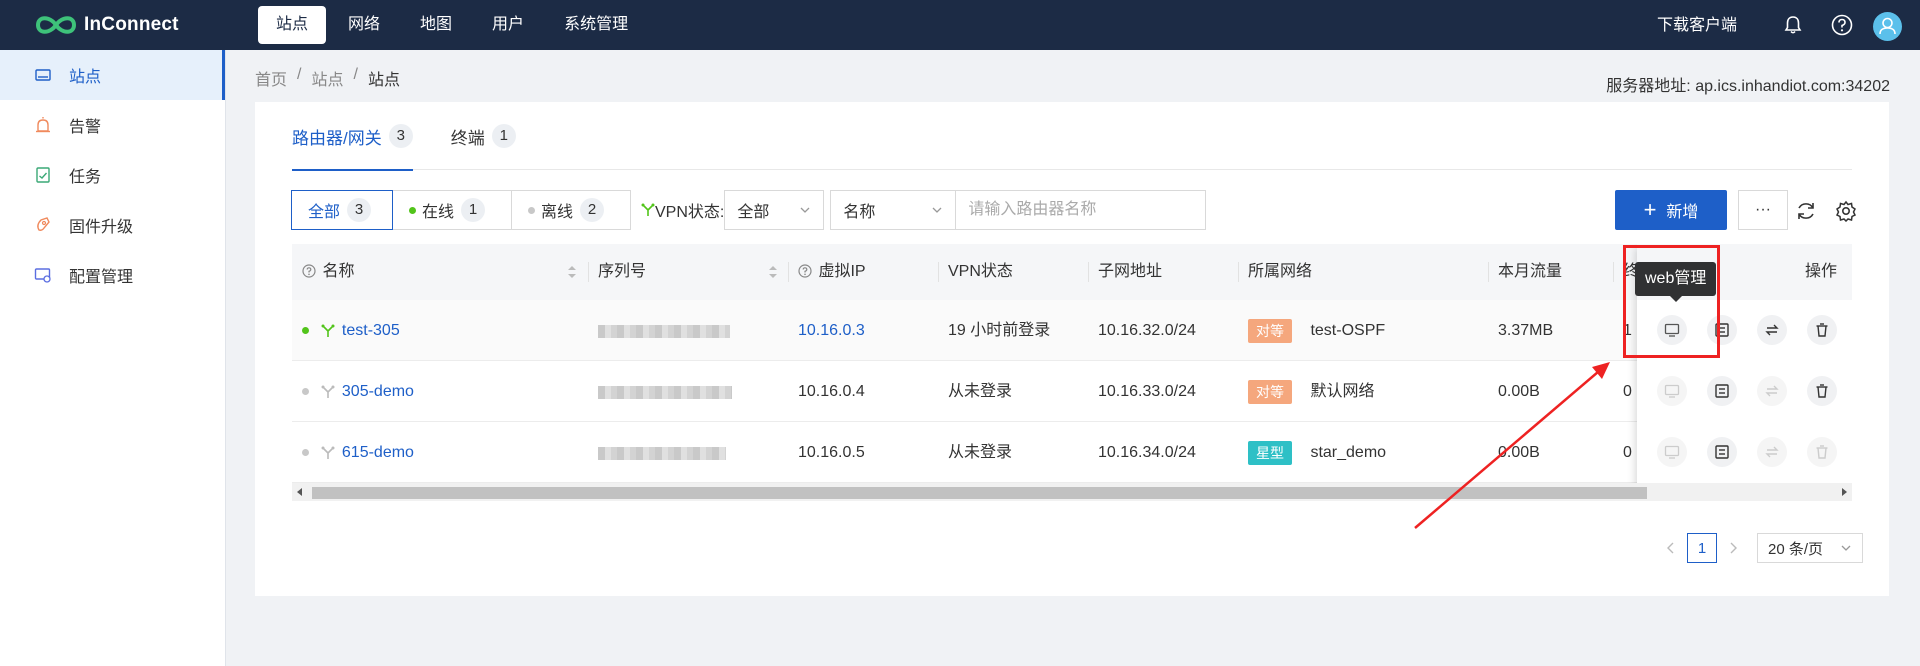 The height and width of the screenshot is (666, 1920). What do you see at coordinates (112, 225) in the screenshot?
I see `sidebar-item-firmware: 固件升级` at bounding box center [112, 225].